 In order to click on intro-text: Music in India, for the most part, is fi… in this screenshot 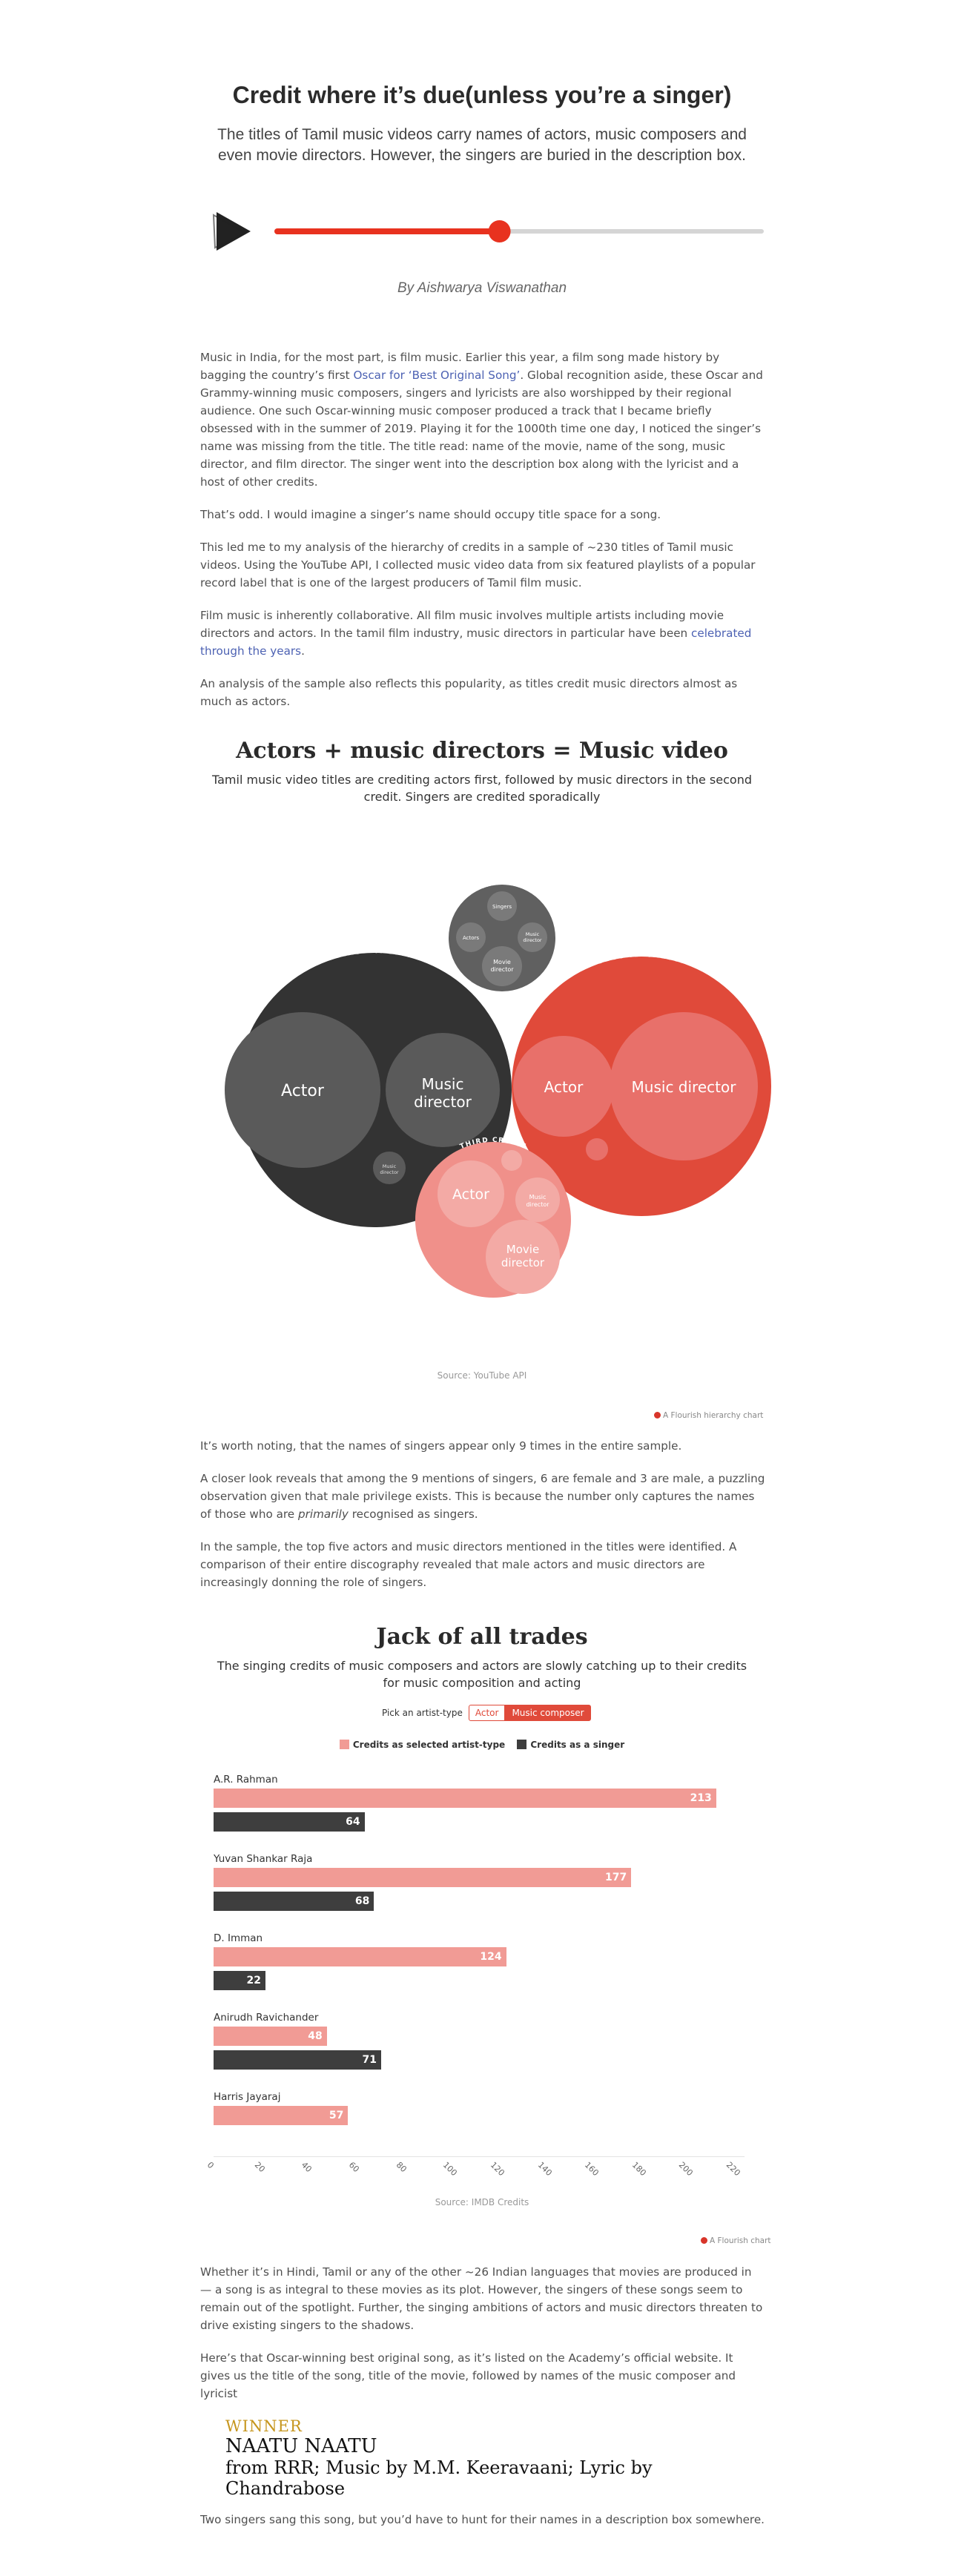, I will do `click(483, 537)`.